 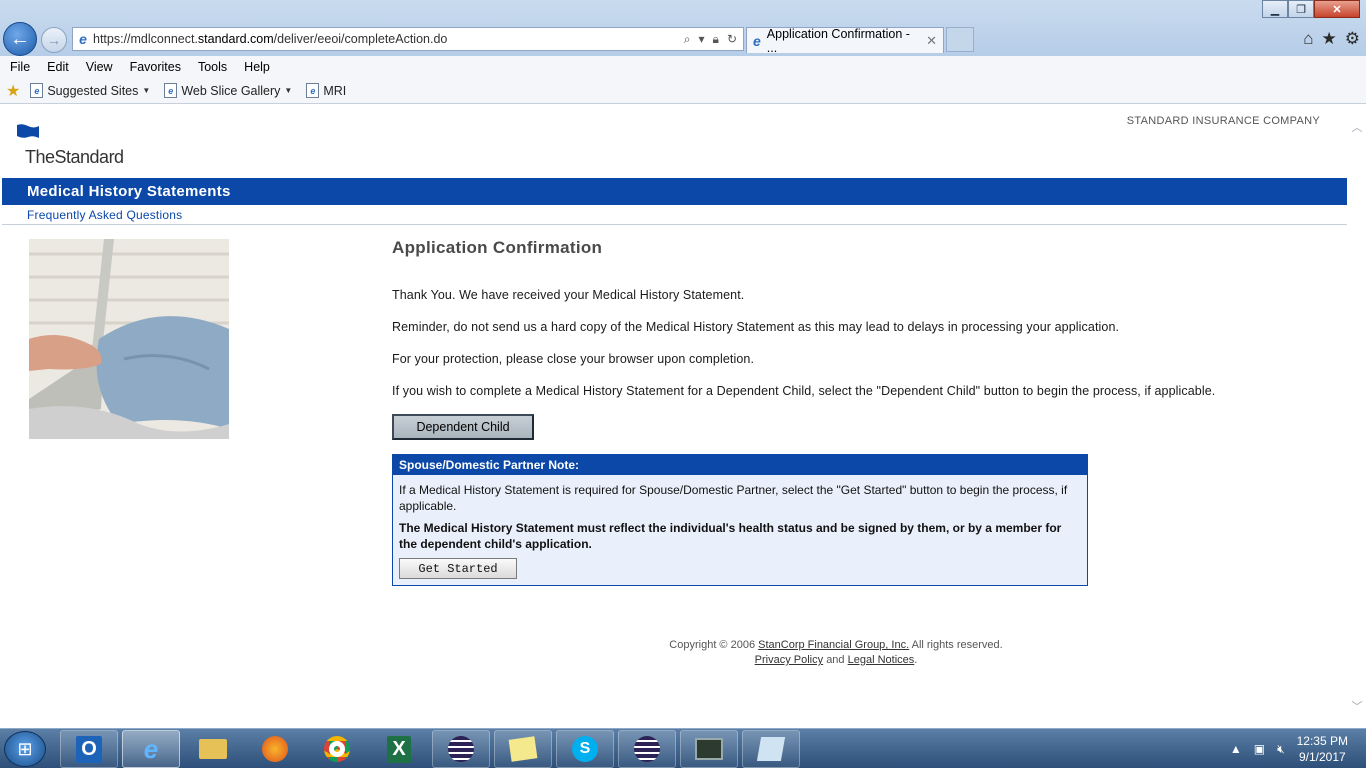 What do you see at coordinates (151, 749) in the screenshot?
I see `internet-explorer-taskbar-icon: e` at bounding box center [151, 749].